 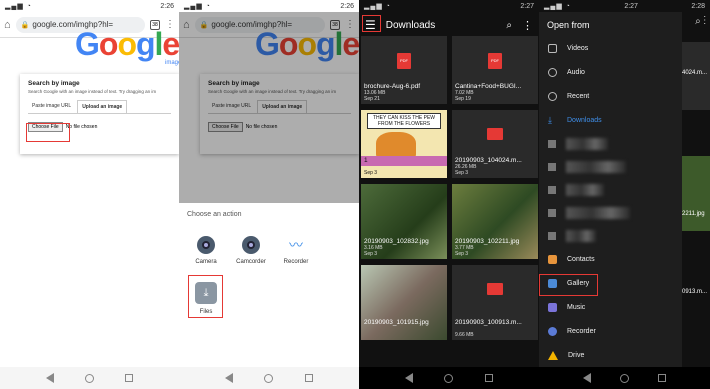 I want to click on app-camcorder: Camcorder, so click(x=251, y=250).